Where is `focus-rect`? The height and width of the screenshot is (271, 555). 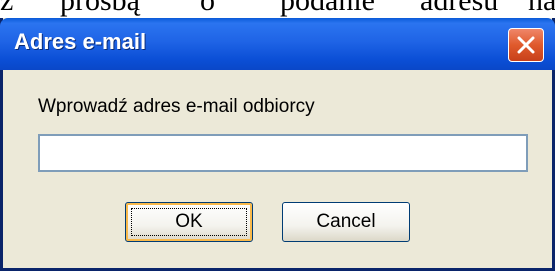 focus-rect is located at coordinates (189, 222).